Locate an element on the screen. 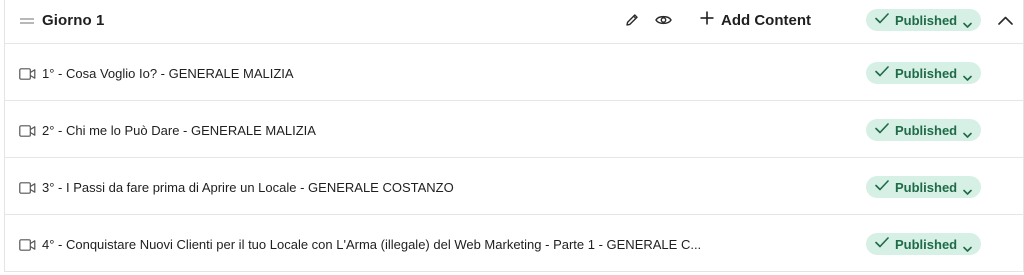  add-content-button: Add Content is located at coordinates (755, 20).